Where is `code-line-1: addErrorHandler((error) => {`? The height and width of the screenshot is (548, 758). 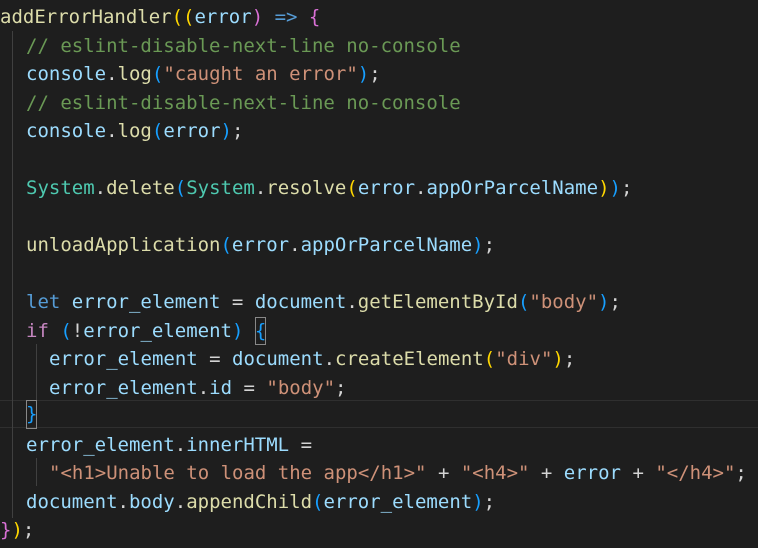
code-line-1: addErrorHandler((error) => { is located at coordinates (160, 17).